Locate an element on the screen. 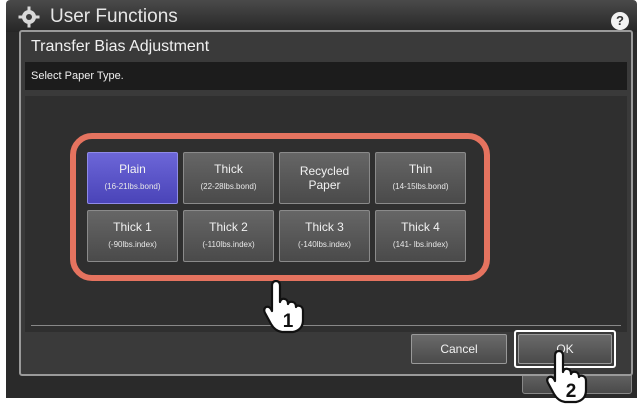  paper-thick3-button: Thick 3 (-140lbs.index) is located at coordinates (324, 236).